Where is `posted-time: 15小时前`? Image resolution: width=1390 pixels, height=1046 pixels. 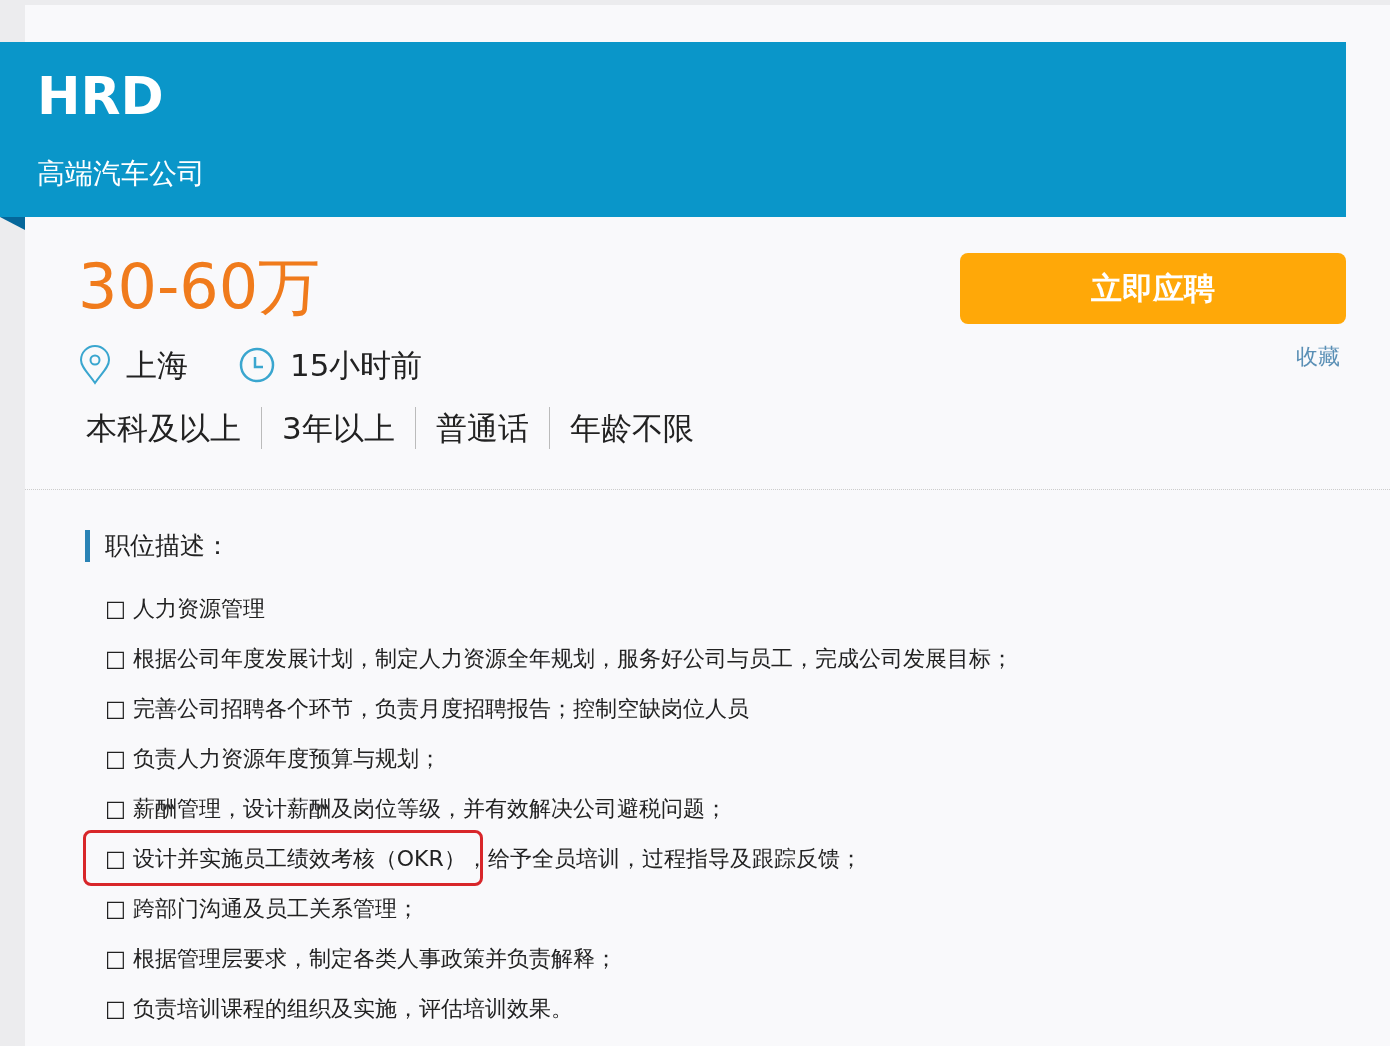
posted-time: 15小时前 is located at coordinates (356, 365).